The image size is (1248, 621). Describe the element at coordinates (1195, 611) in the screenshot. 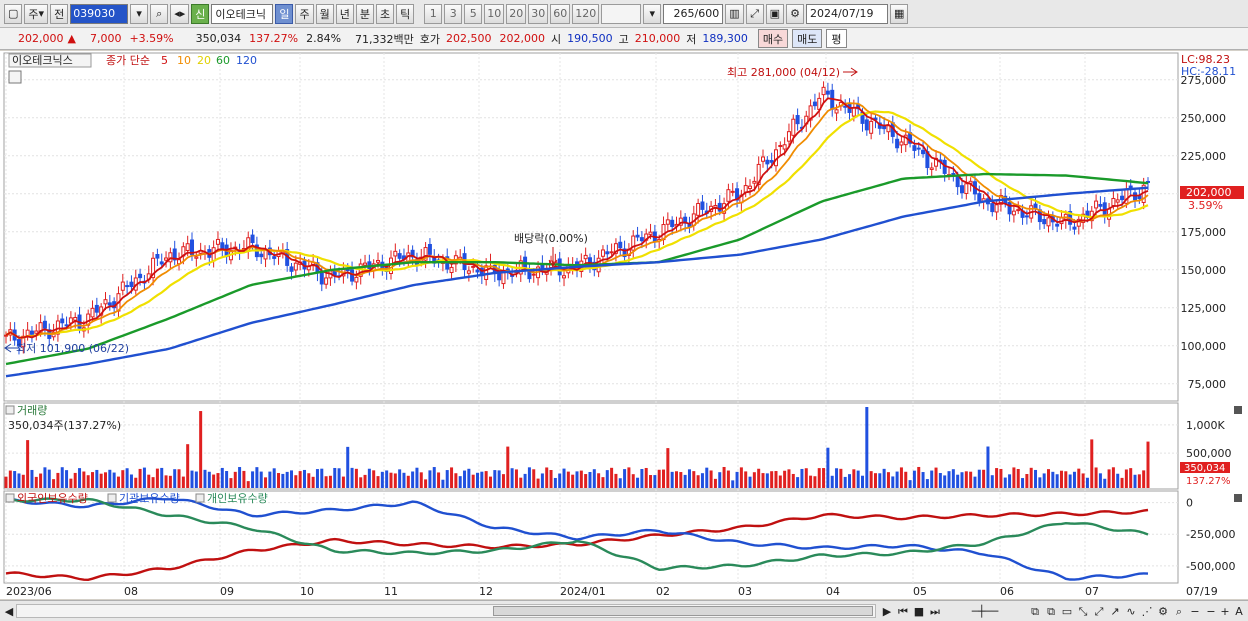

I see `zoom-out-icon: −` at that location.